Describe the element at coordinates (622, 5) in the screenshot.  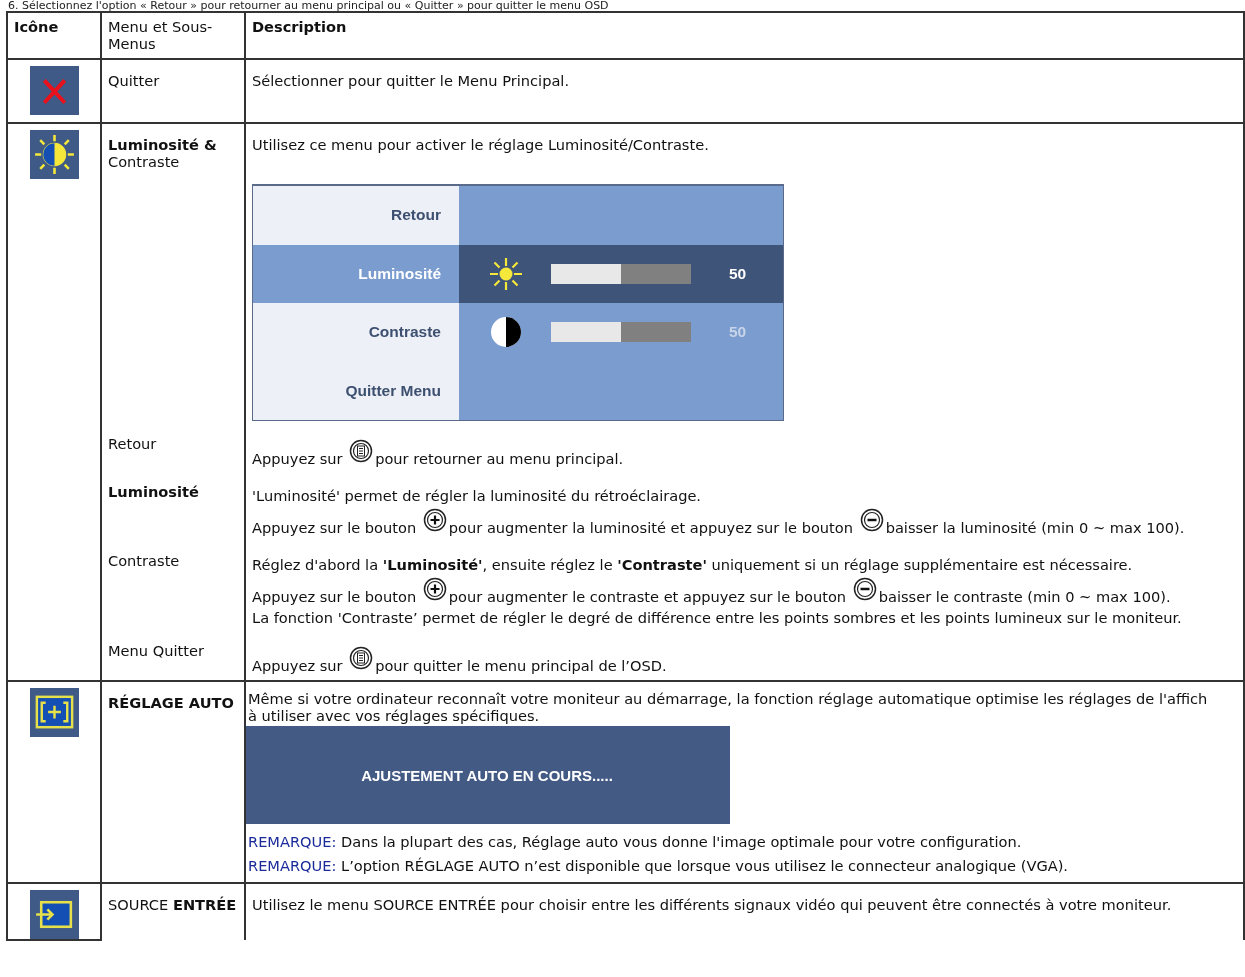
I see `instruction-step: 6. Sélectionnez l'option « Retour » pour retourner au menu principal ou « Quitter » pour quitter le menu OSD` at that location.